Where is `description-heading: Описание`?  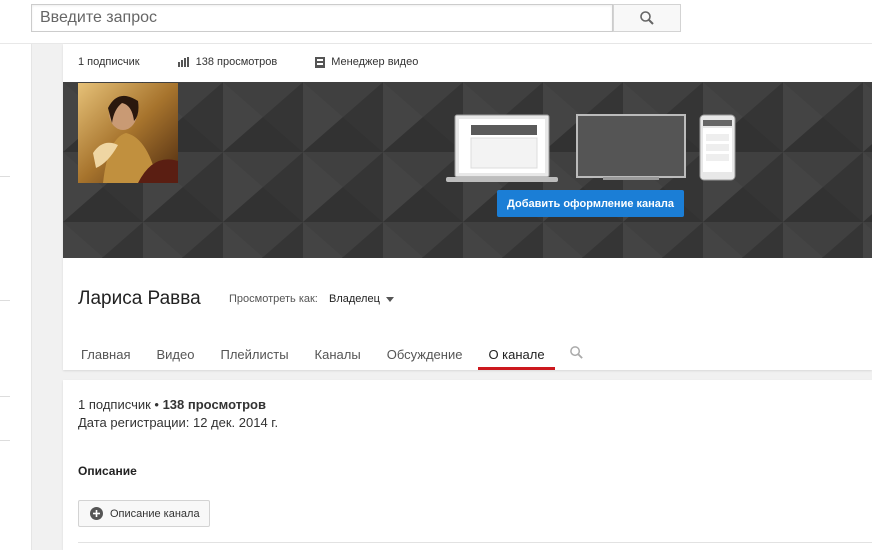 description-heading: Описание is located at coordinates (107, 471).